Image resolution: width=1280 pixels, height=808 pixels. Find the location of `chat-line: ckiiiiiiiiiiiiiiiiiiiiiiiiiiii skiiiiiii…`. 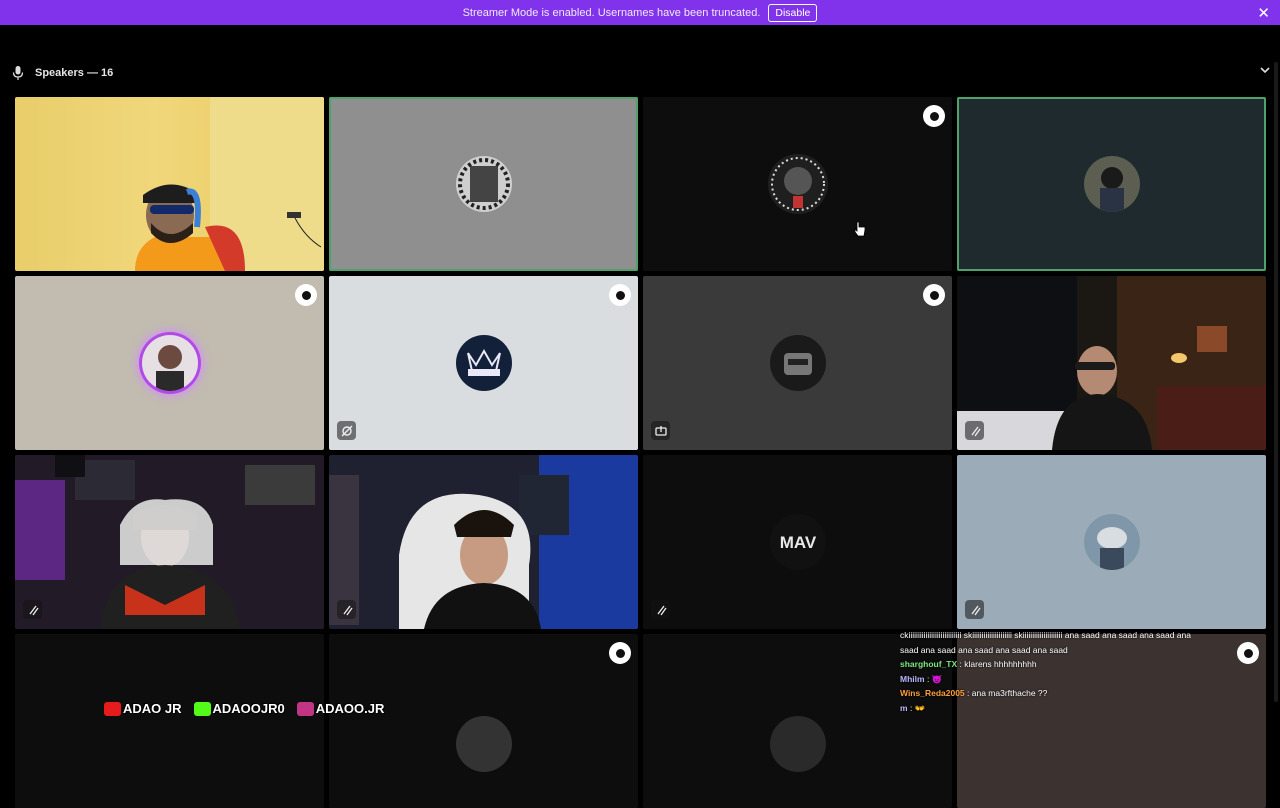

chat-line: ckiiiiiiiiiiiiiiiiiiiiiiiiiiii skiiiiiii… is located at coordinates (1065, 635).